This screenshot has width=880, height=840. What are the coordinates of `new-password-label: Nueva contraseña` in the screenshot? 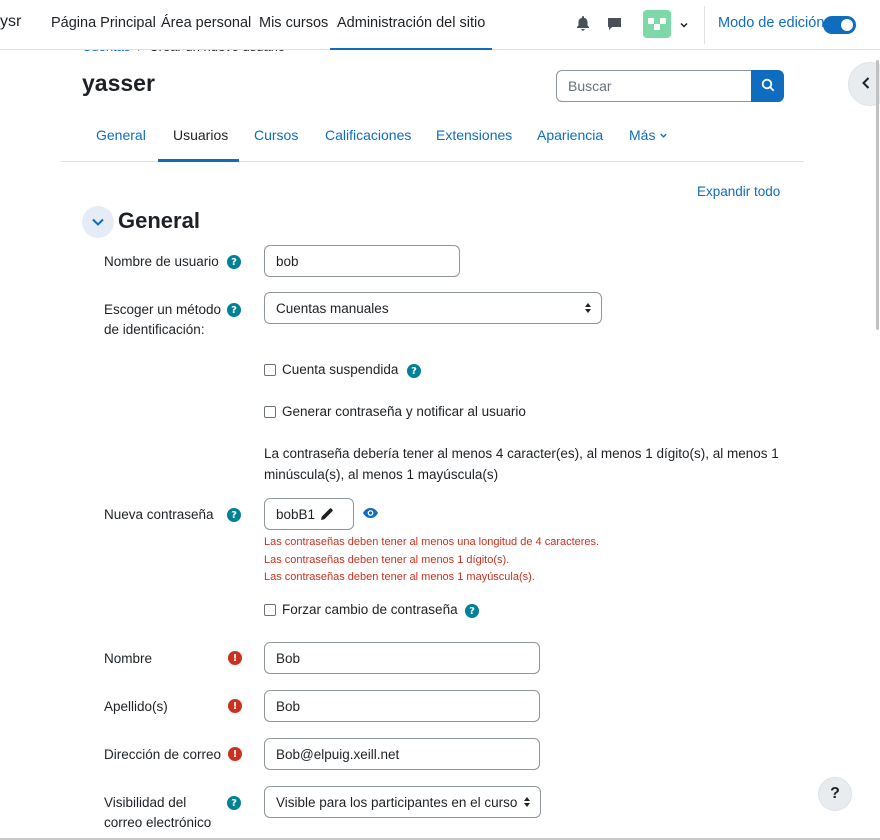 It's located at (159, 514).